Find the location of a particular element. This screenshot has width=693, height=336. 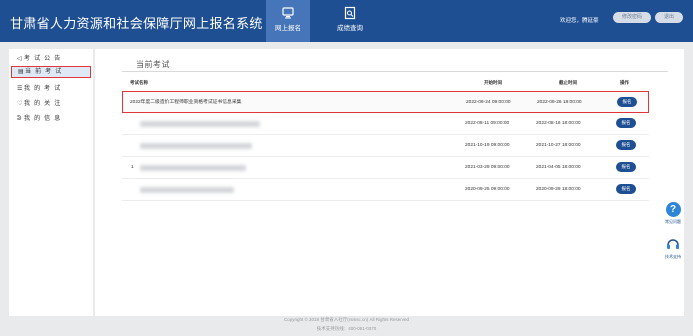

sidebar-item-label: 我 的 考 试 is located at coordinates (43, 89).